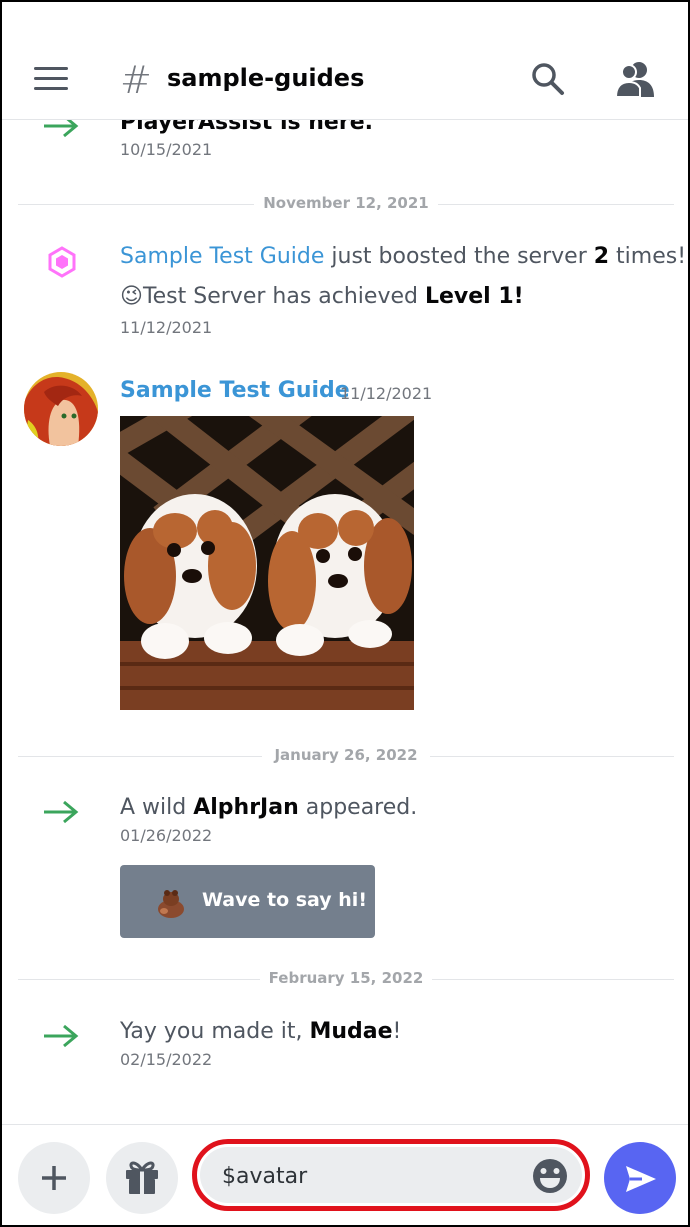 The height and width of the screenshot is (1227, 690). I want to click on channel-name: sample-guides, so click(266, 78).